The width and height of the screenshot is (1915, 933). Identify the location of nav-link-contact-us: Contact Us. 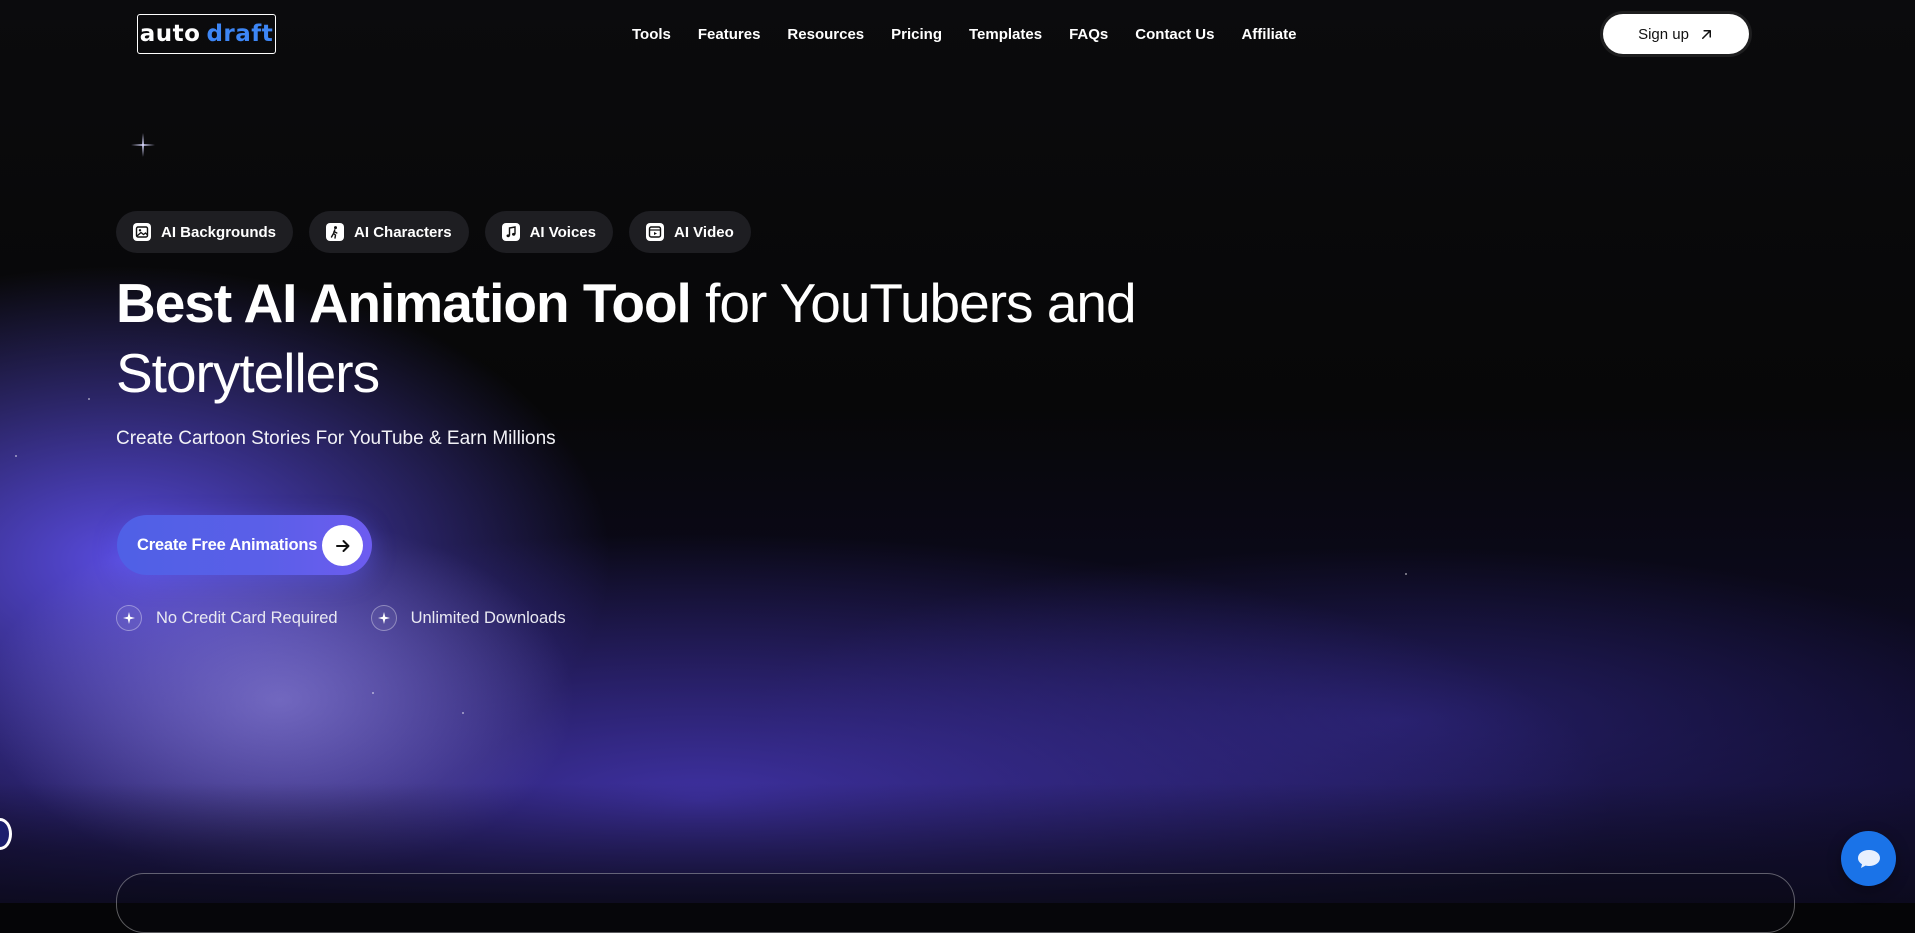
(1174, 34).